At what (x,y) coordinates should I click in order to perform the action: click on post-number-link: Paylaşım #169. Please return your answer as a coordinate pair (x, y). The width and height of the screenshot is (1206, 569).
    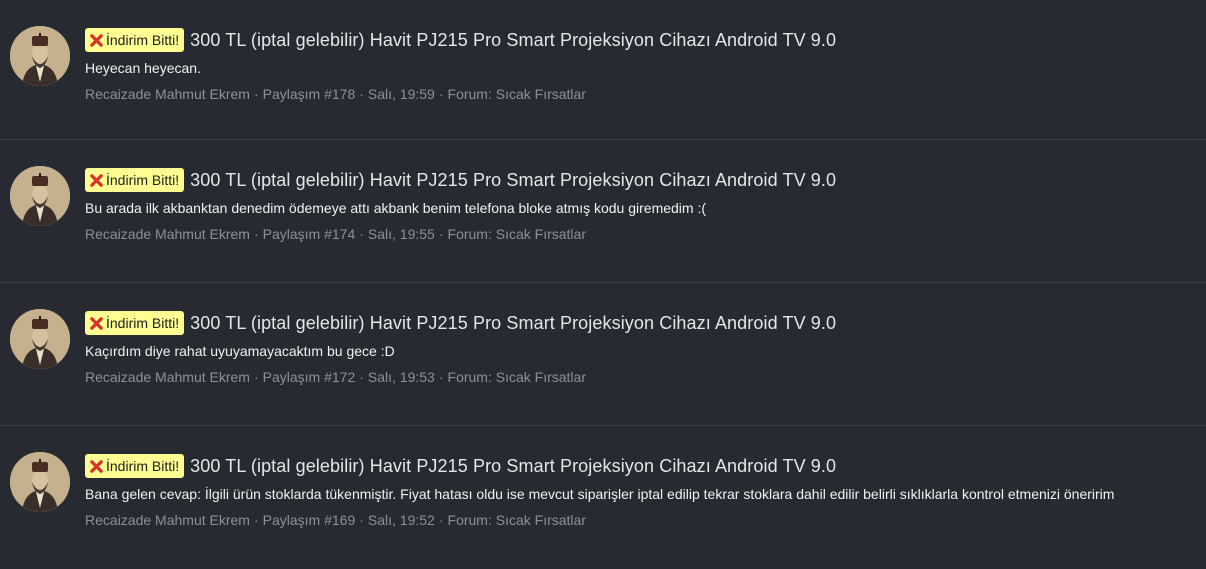
    Looking at the image, I should click on (309, 520).